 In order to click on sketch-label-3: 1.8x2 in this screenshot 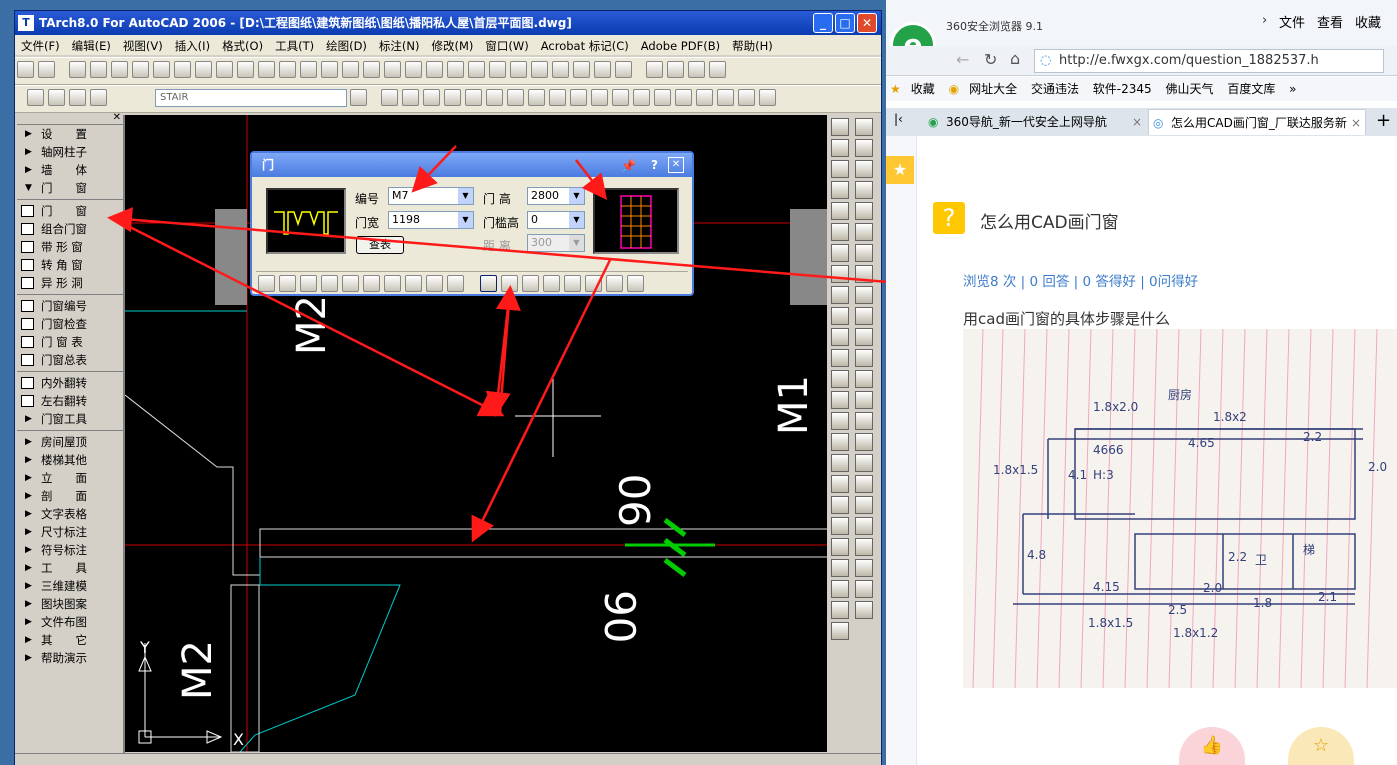, I will do `click(1230, 417)`.